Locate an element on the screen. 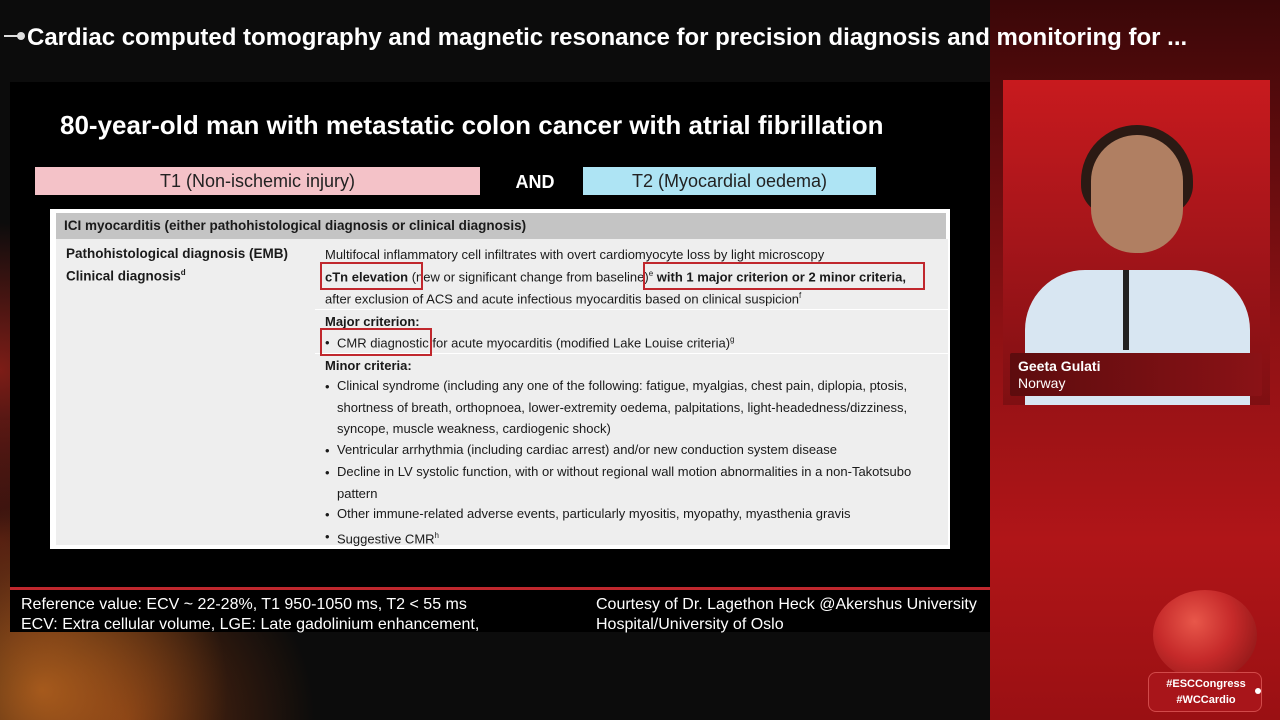 Image resolution: width=1280 pixels, height=720 pixels. highlight-criteria-box is located at coordinates (784, 276).